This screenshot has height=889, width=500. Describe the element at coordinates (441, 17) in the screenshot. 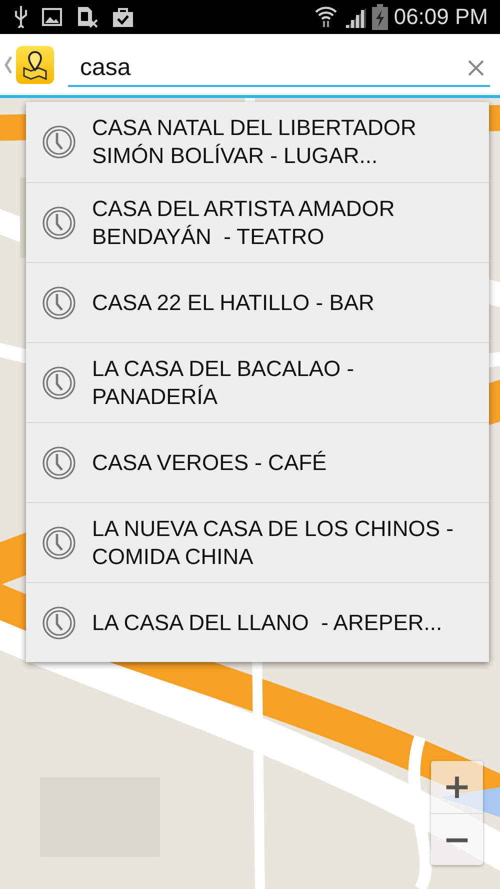

I see `clock-time: 06:09 PM` at that location.